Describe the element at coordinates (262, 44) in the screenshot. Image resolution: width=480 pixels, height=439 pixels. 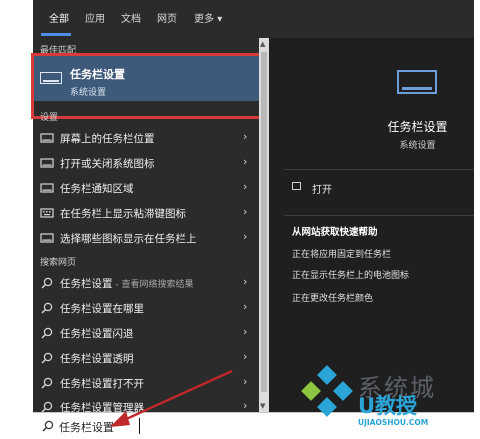
I see `scroll-up-arrow-icon: ▲` at that location.